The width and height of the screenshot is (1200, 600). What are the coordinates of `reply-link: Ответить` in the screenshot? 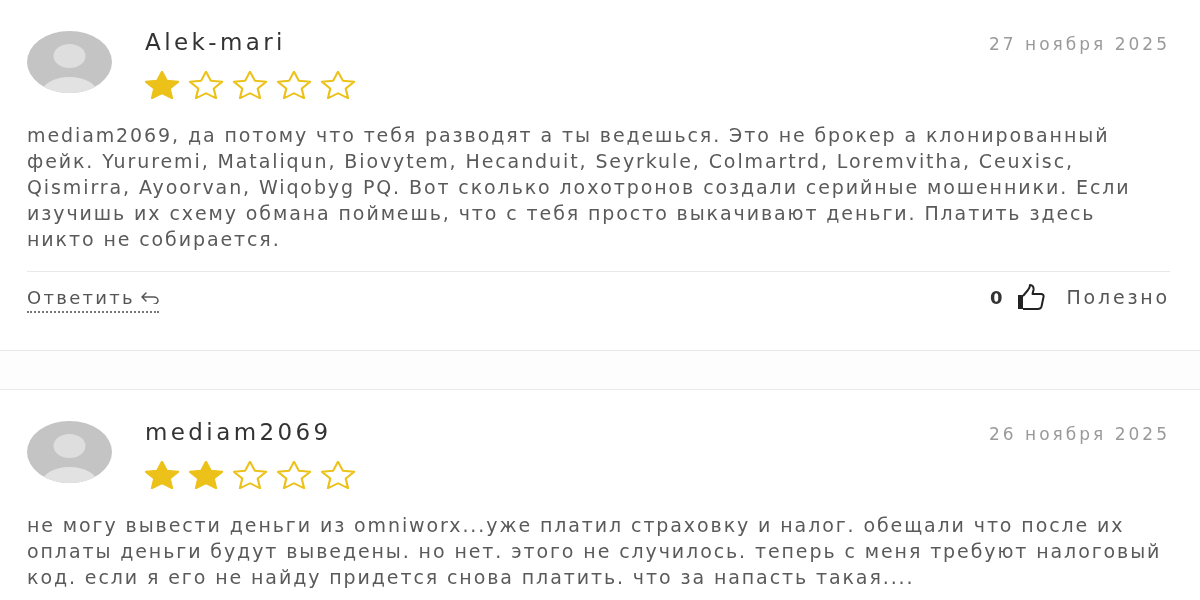 It's located at (93, 298).